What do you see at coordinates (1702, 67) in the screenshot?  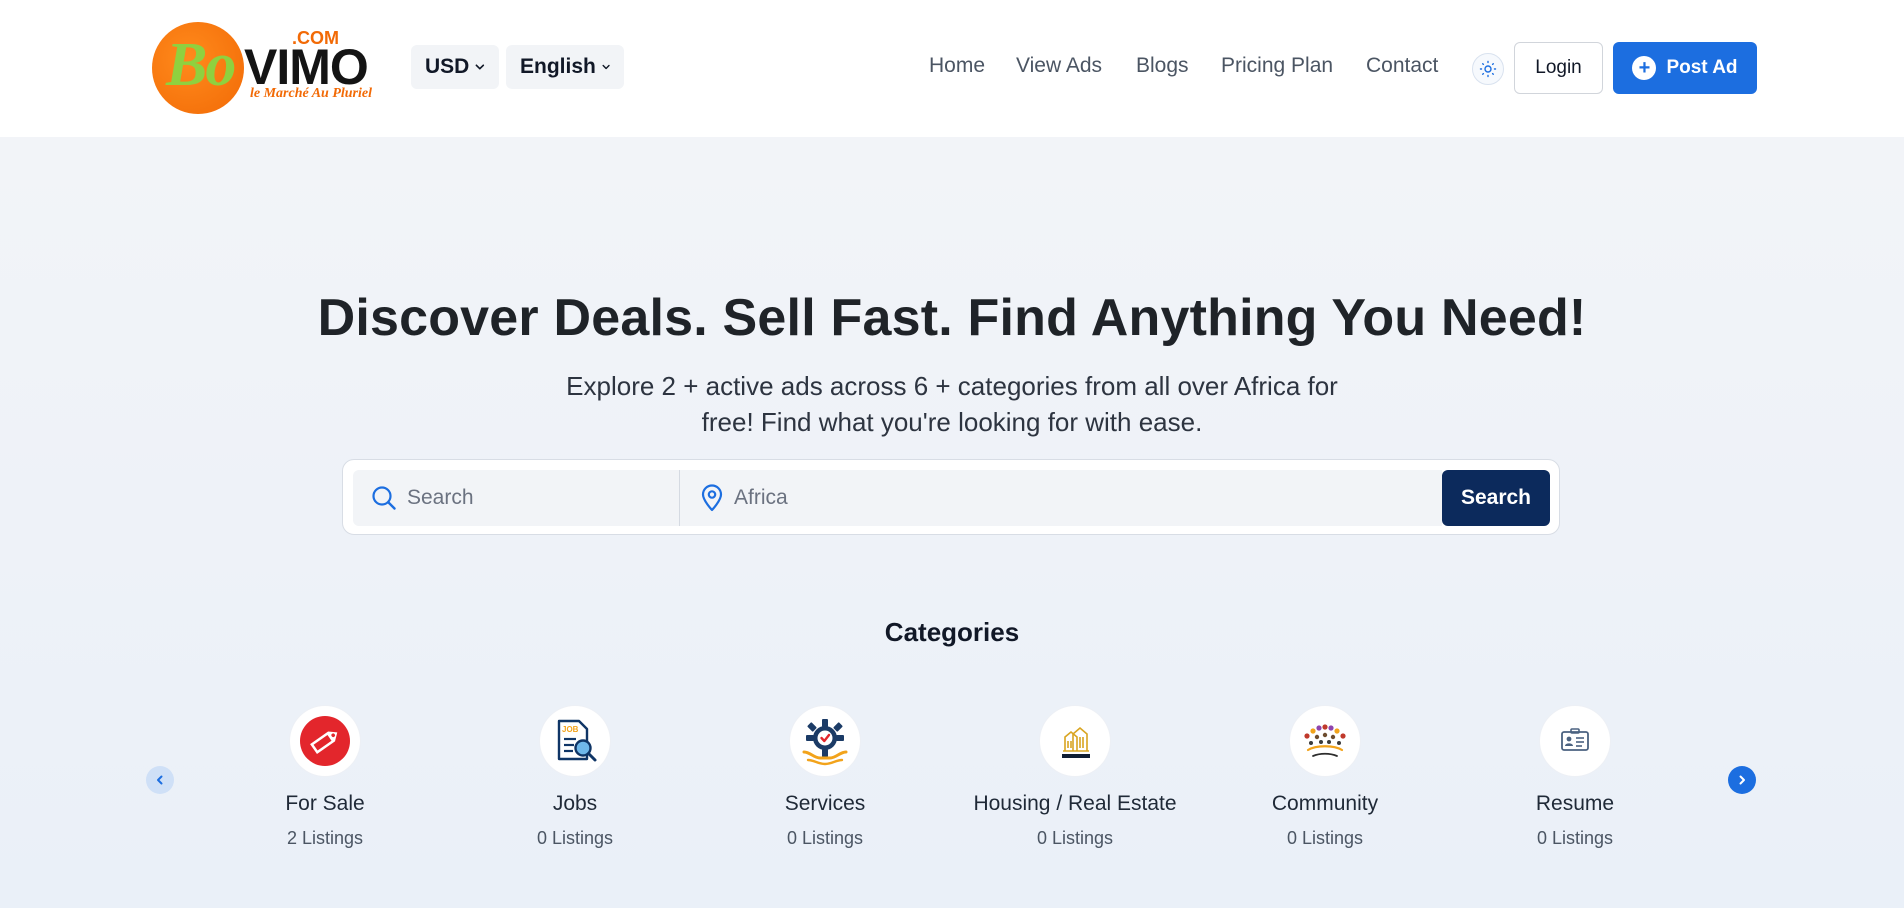 I see `post-ad-label: Post Ad` at bounding box center [1702, 67].